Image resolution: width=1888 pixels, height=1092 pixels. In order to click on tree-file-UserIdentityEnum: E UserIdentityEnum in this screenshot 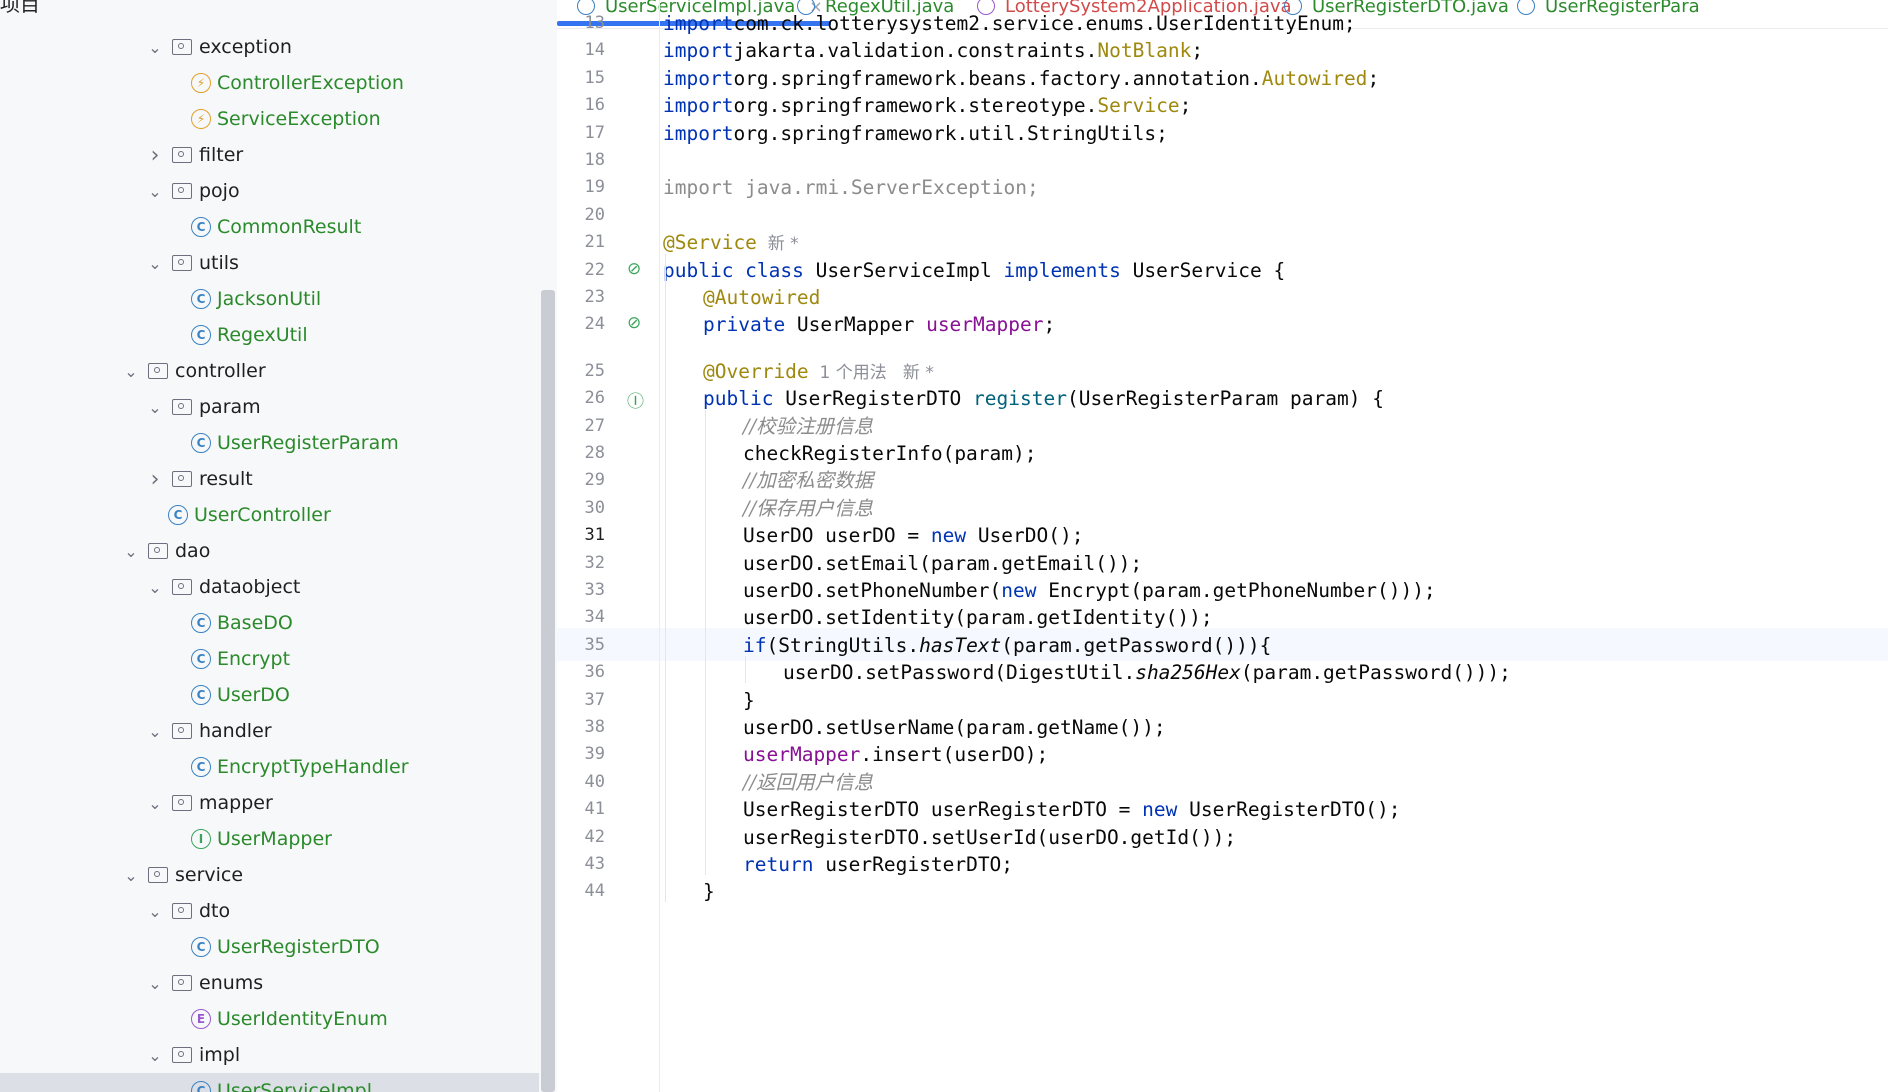, I will do `click(278, 1019)`.